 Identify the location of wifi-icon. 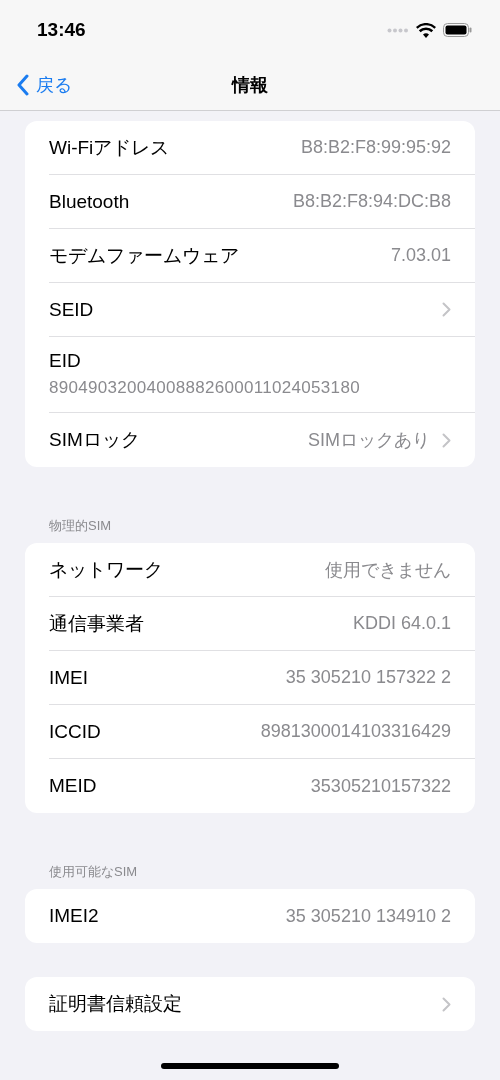
(426, 30).